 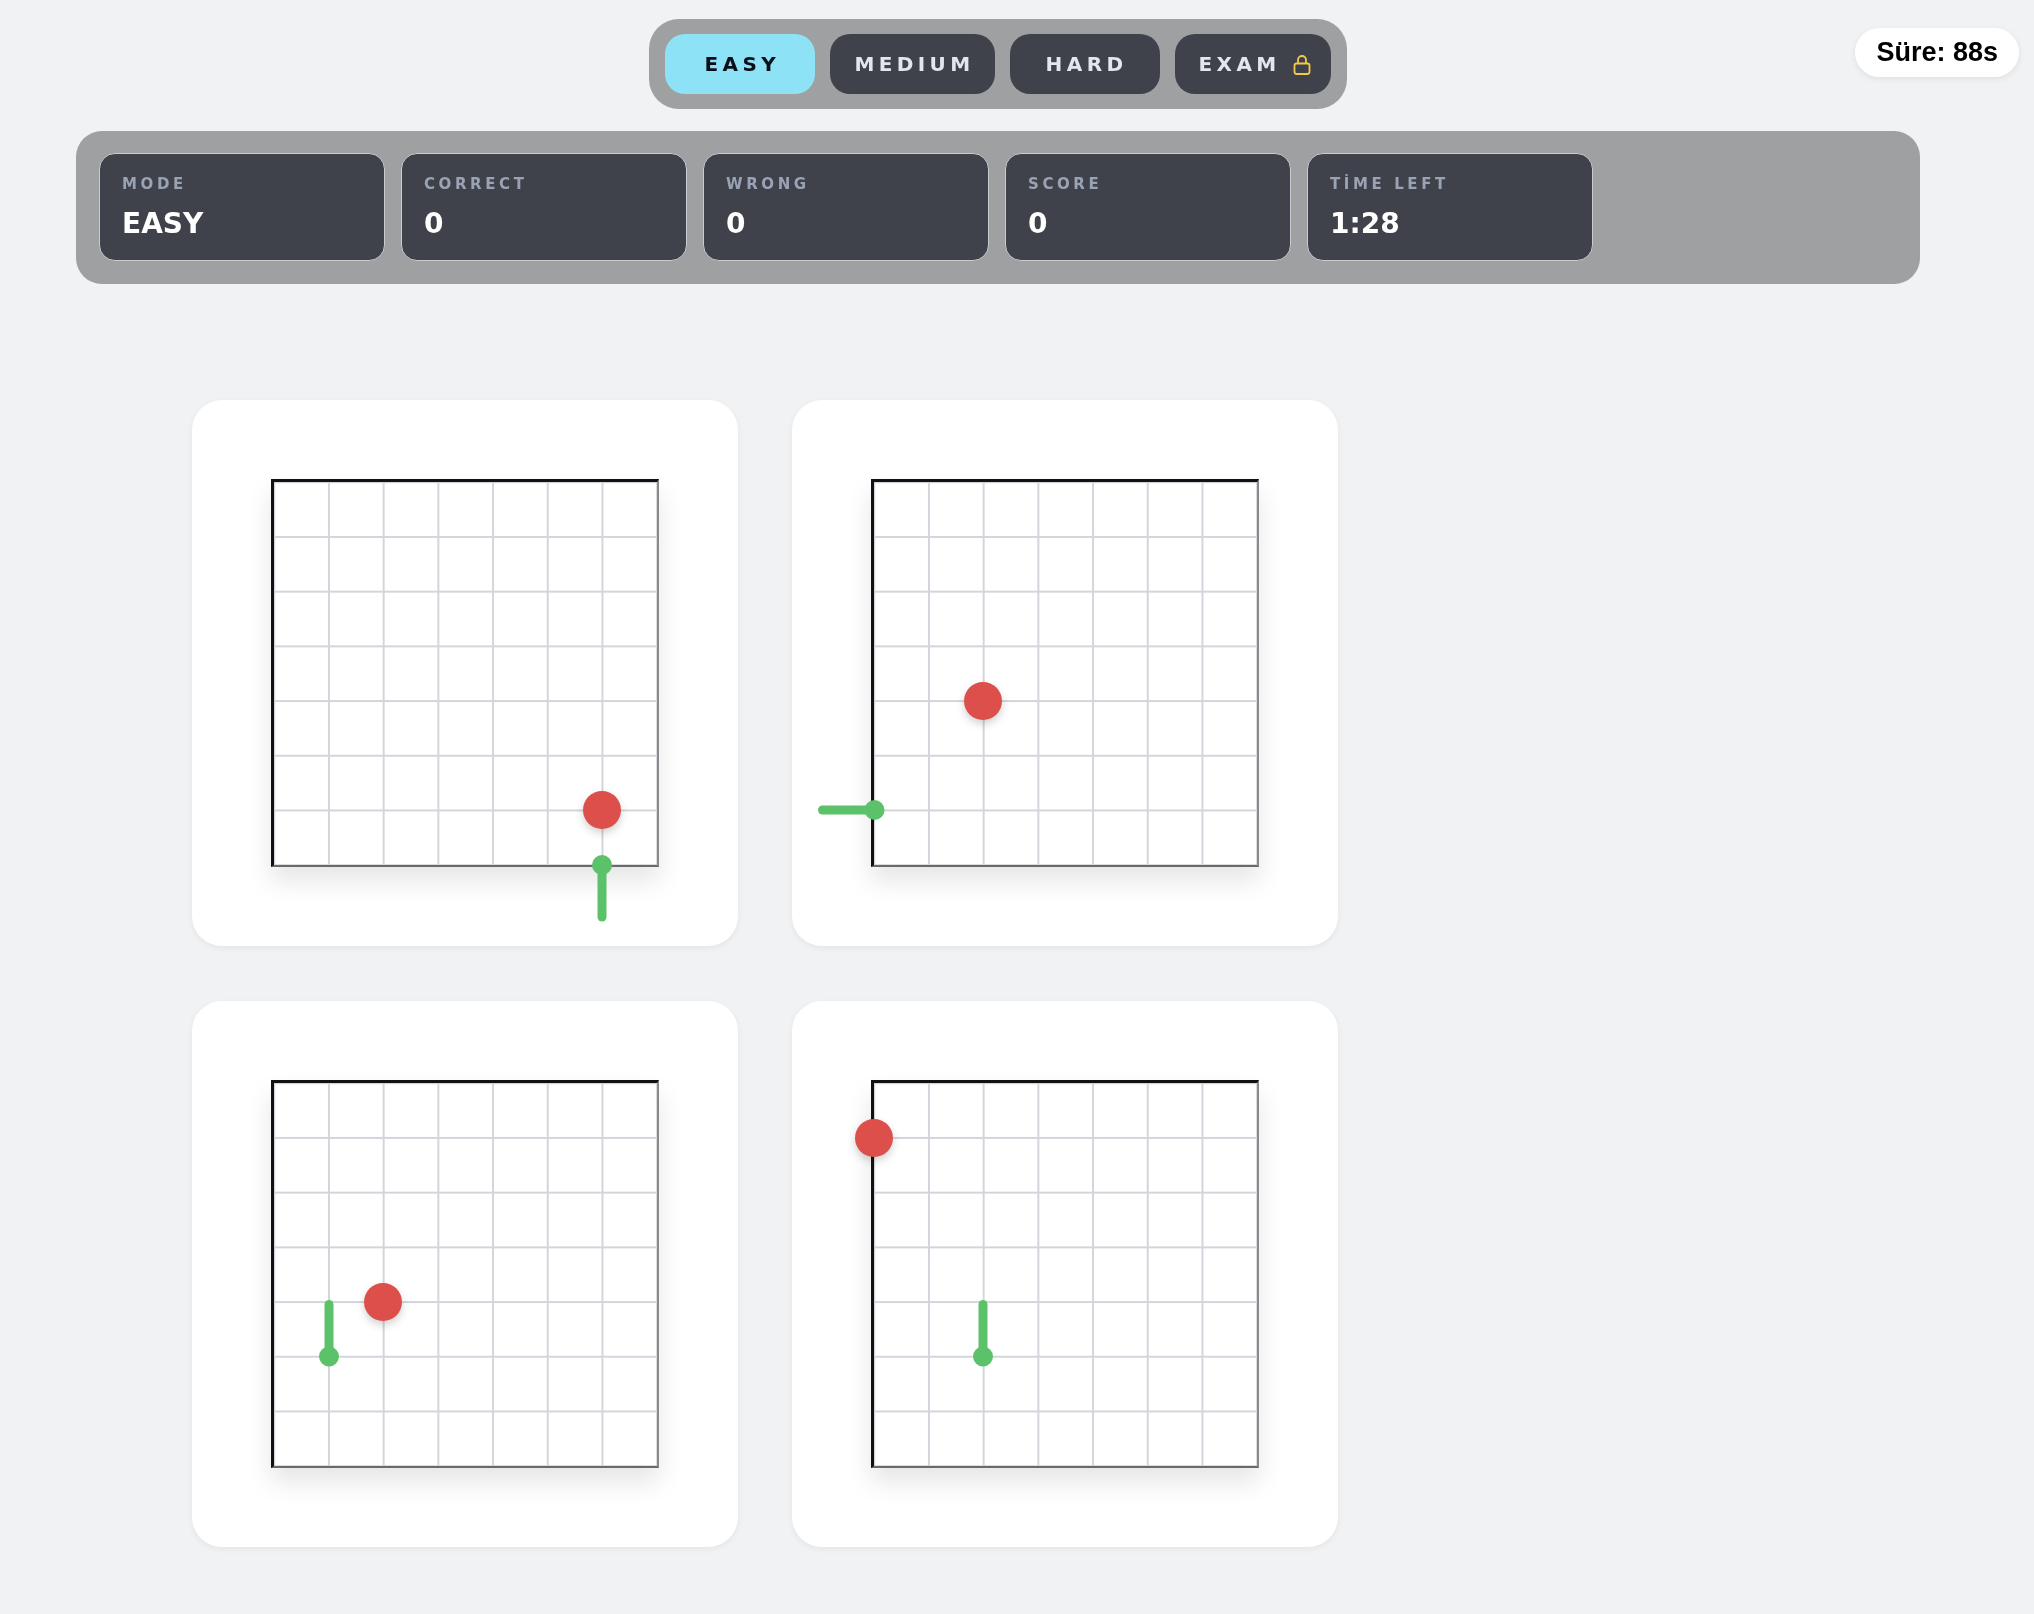 What do you see at coordinates (163, 224) in the screenshot?
I see `stat-value: EASY` at bounding box center [163, 224].